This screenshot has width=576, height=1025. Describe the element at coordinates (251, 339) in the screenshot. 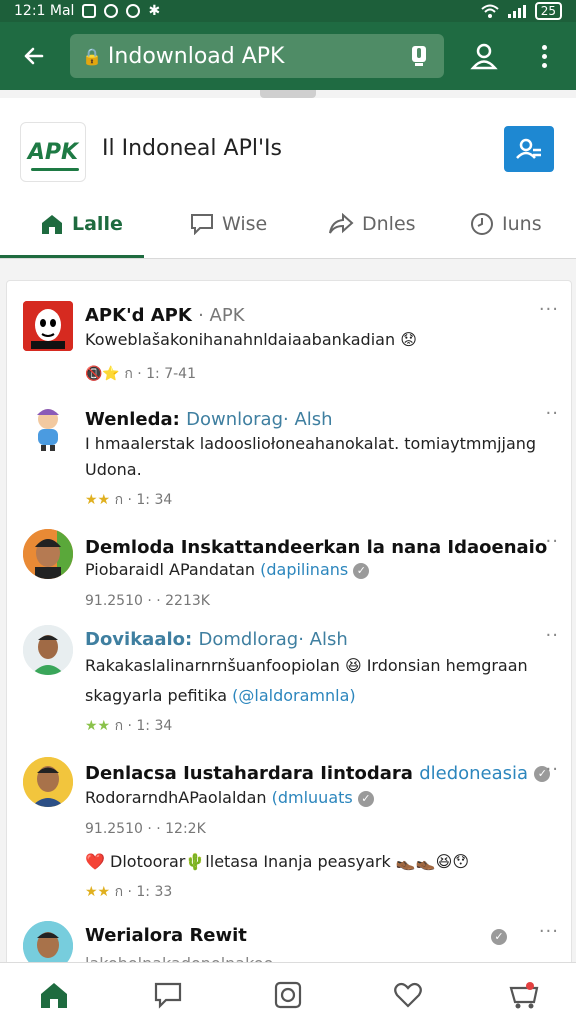

I see `post-text: Koweblašakonihanahnldaiaabankadian 😟` at that location.